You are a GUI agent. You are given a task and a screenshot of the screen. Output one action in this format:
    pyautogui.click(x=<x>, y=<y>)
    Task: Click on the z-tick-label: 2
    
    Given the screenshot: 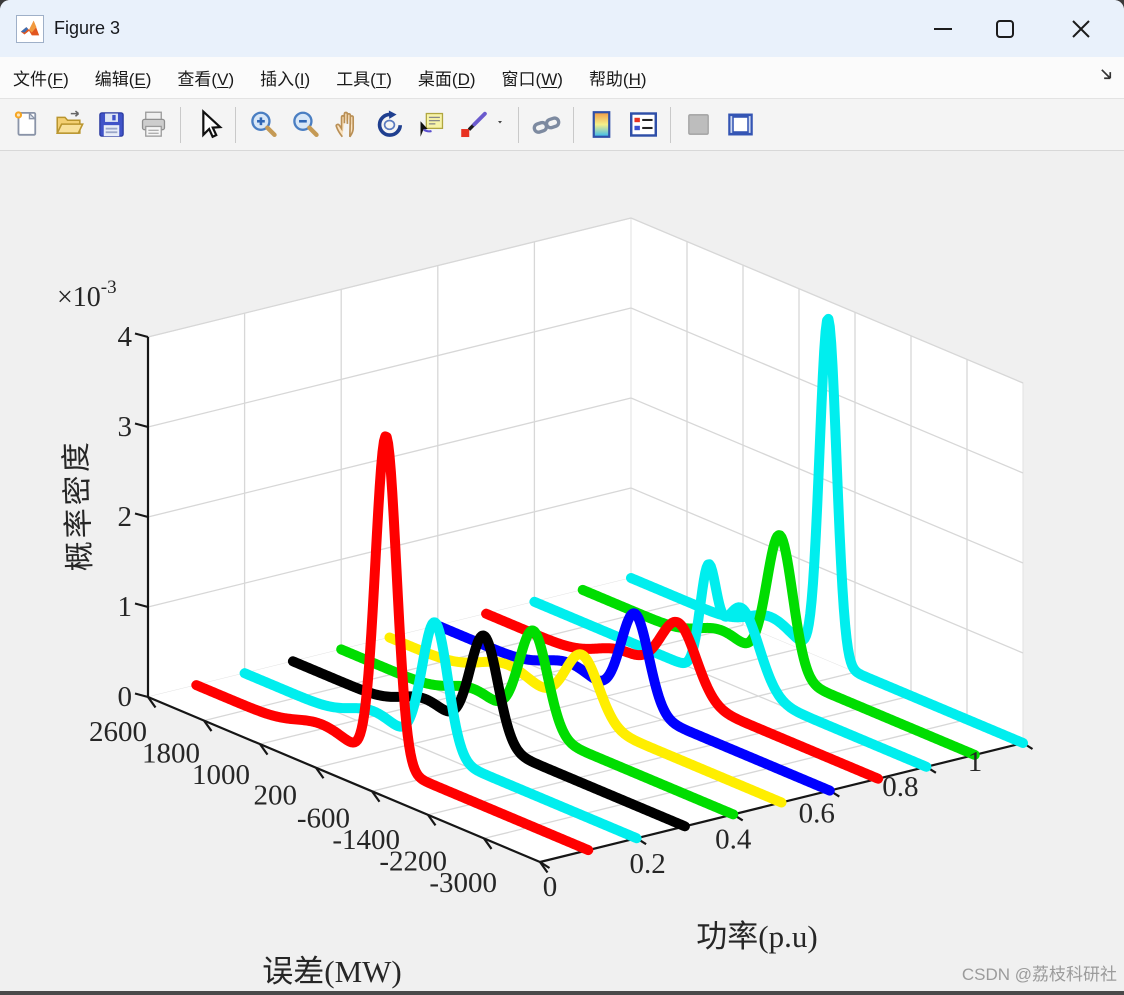 What is the action you would take?
    pyautogui.click(x=125, y=517)
    